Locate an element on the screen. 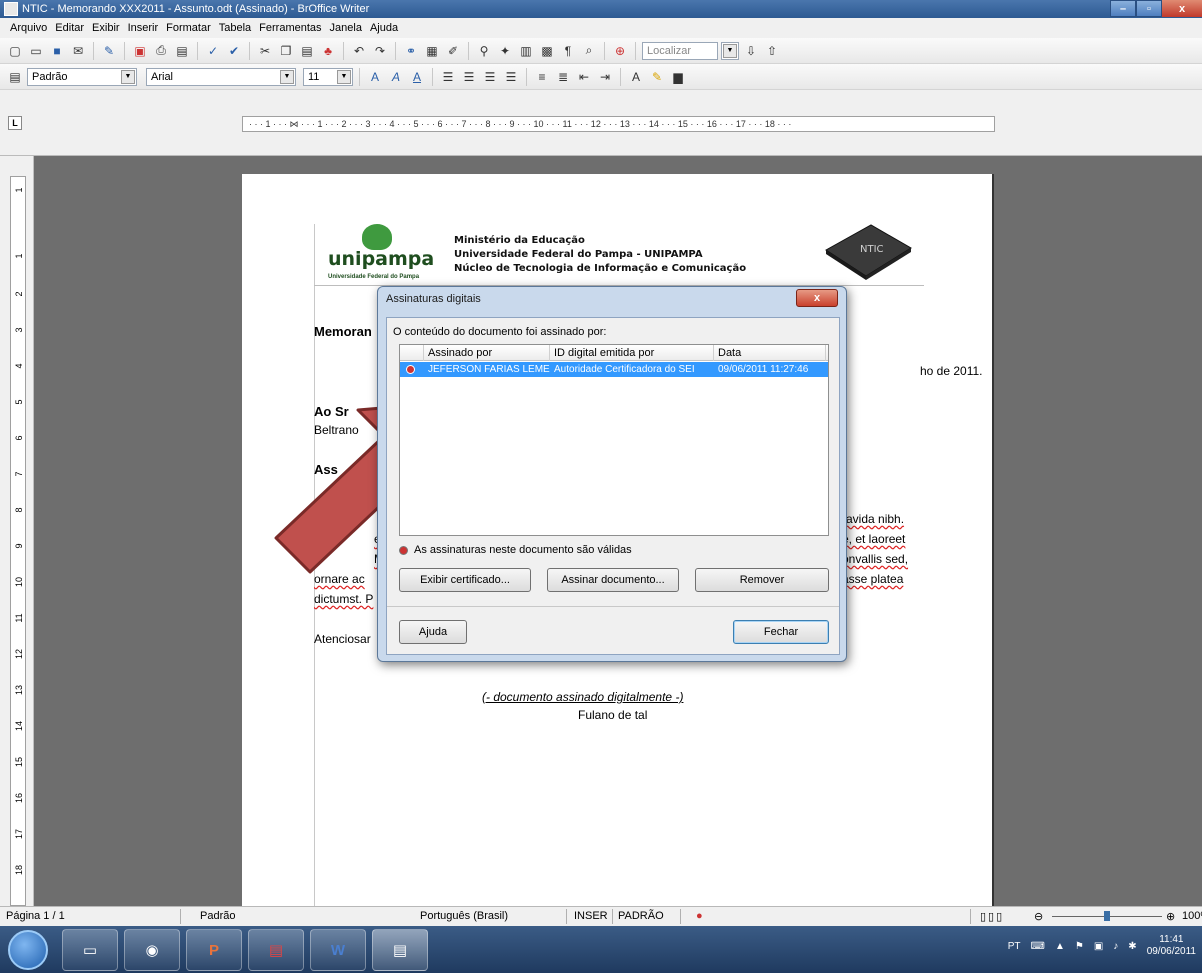 The height and width of the screenshot is (973, 1202). col-signer-header: Assinado por is located at coordinates (487, 353).